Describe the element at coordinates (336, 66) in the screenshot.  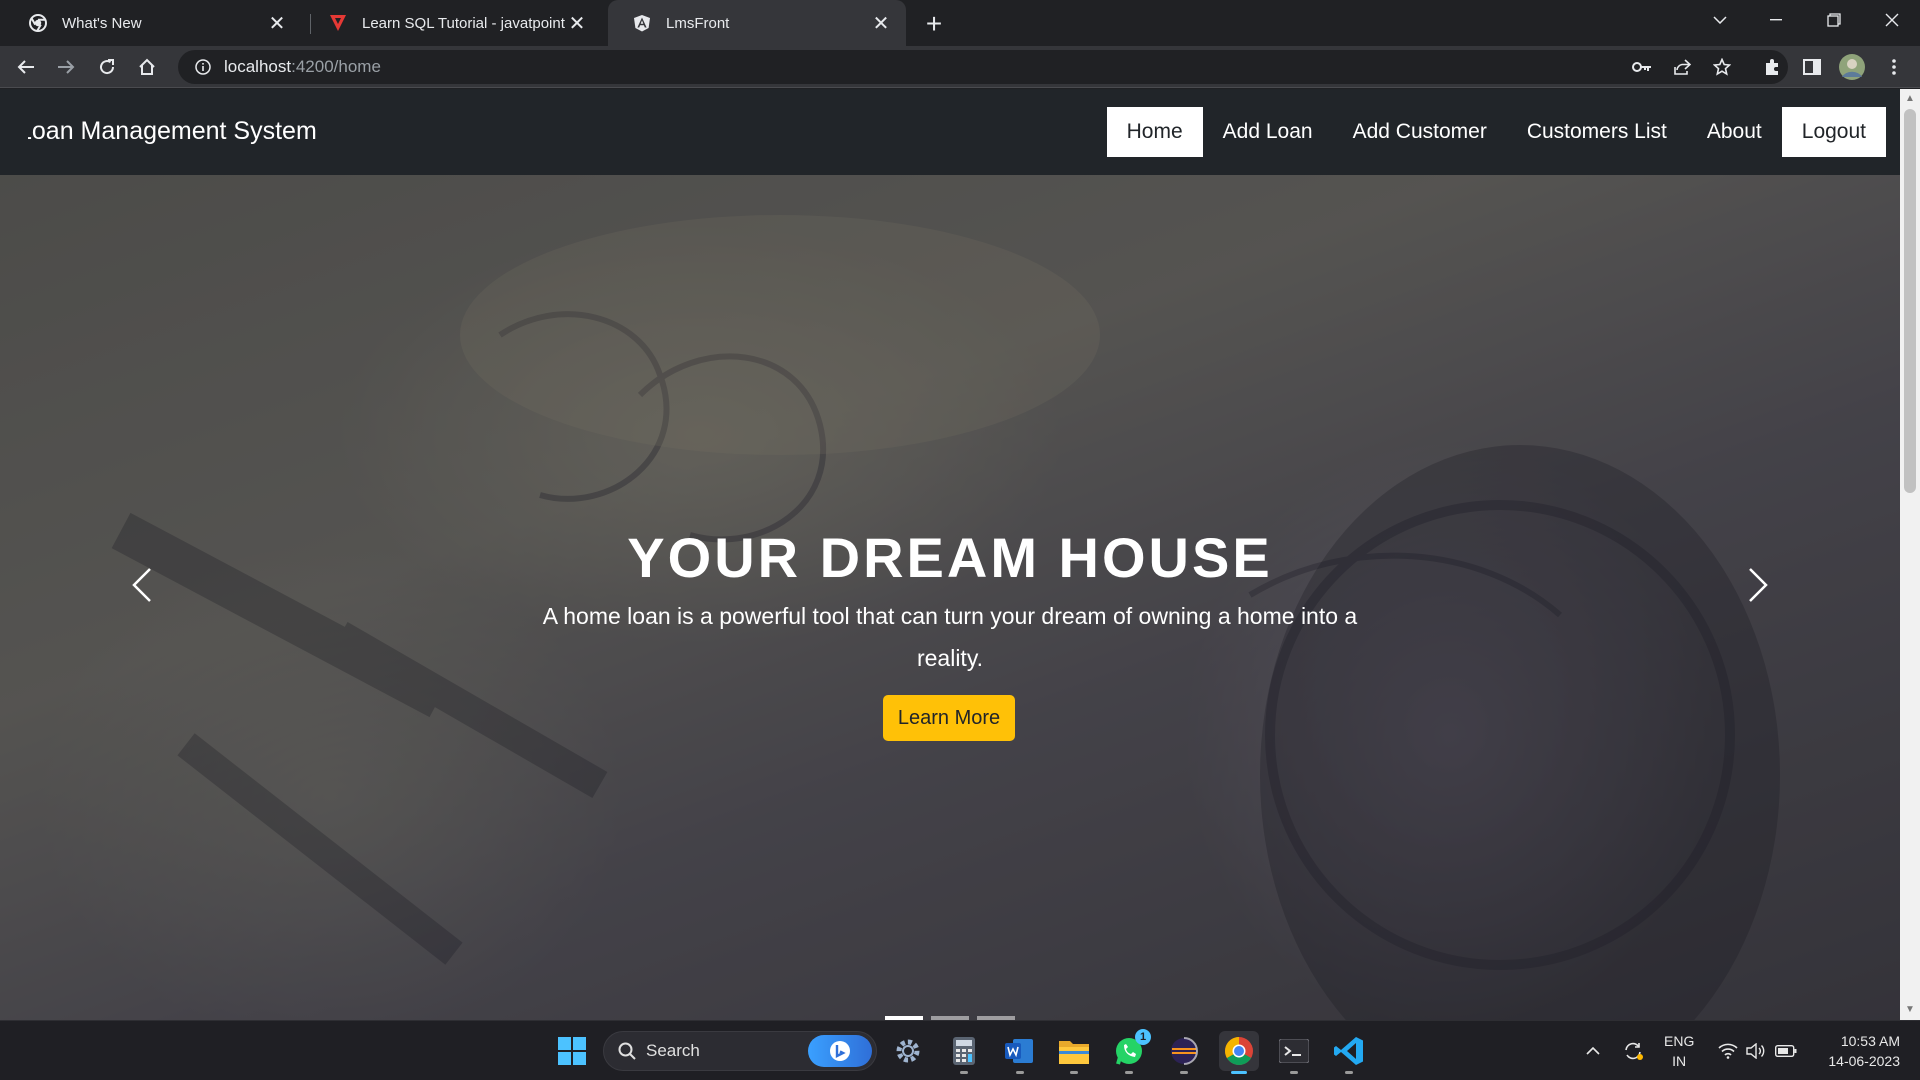
I see `url-path: :4200/home` at that location.